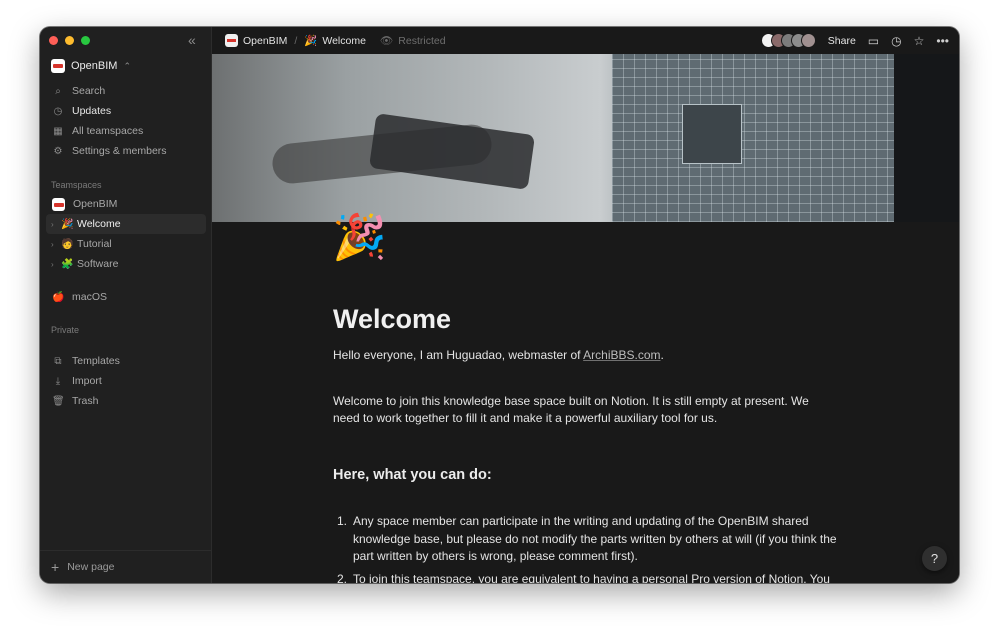  Describe the element at coordinates (392, 319) in the screenshot. I see `page-title: Welcome` at that location.